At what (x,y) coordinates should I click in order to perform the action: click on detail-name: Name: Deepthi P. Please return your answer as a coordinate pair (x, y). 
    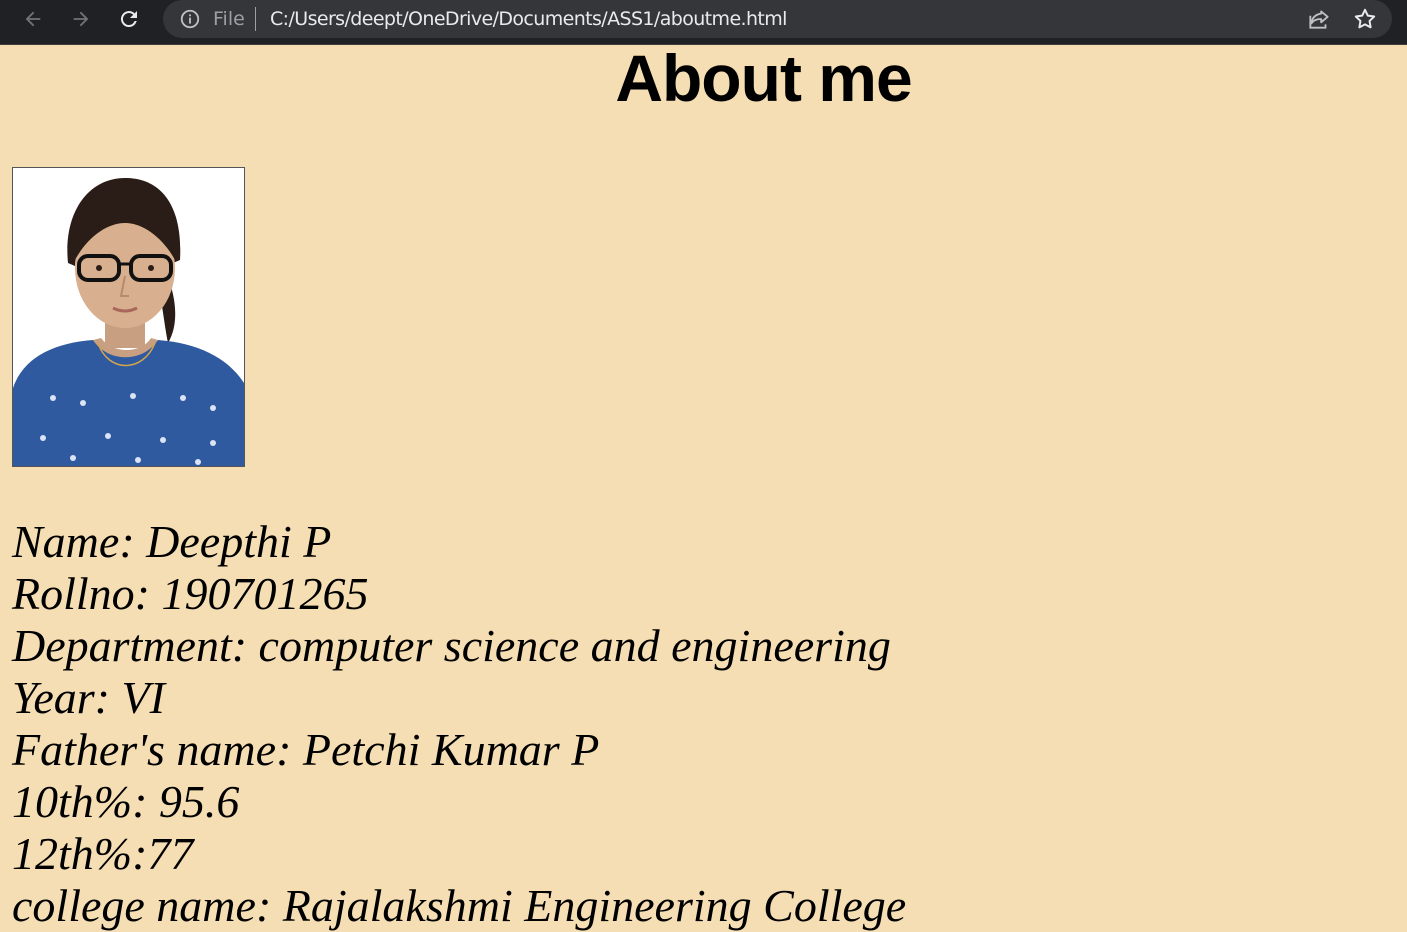
    Looking at the image, I should click on (172, 541).